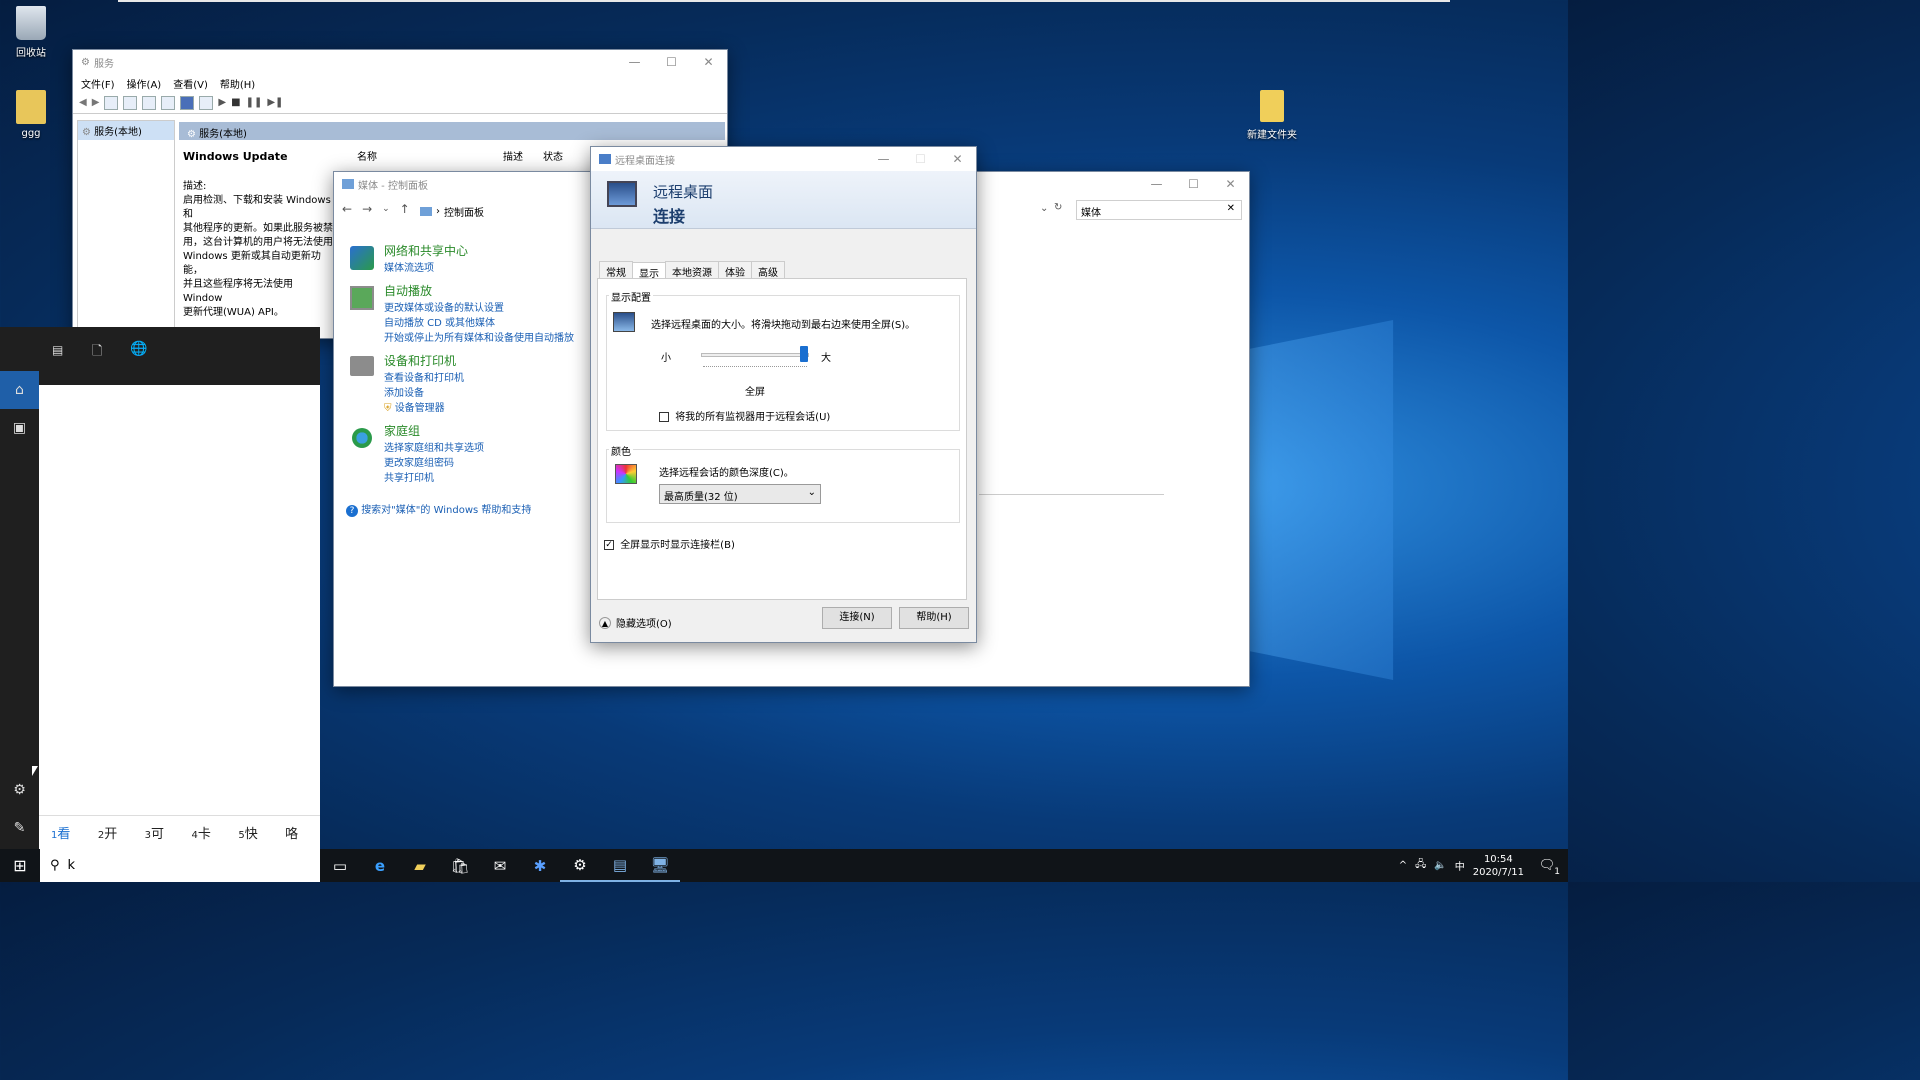 The image size is (1920, 1080). What do you see at coordinates (479, 336) in the screenshot?
I see `result-link: 开始或停止为所有媒体和设备使用自动播放` at bounding box center [479, 336].